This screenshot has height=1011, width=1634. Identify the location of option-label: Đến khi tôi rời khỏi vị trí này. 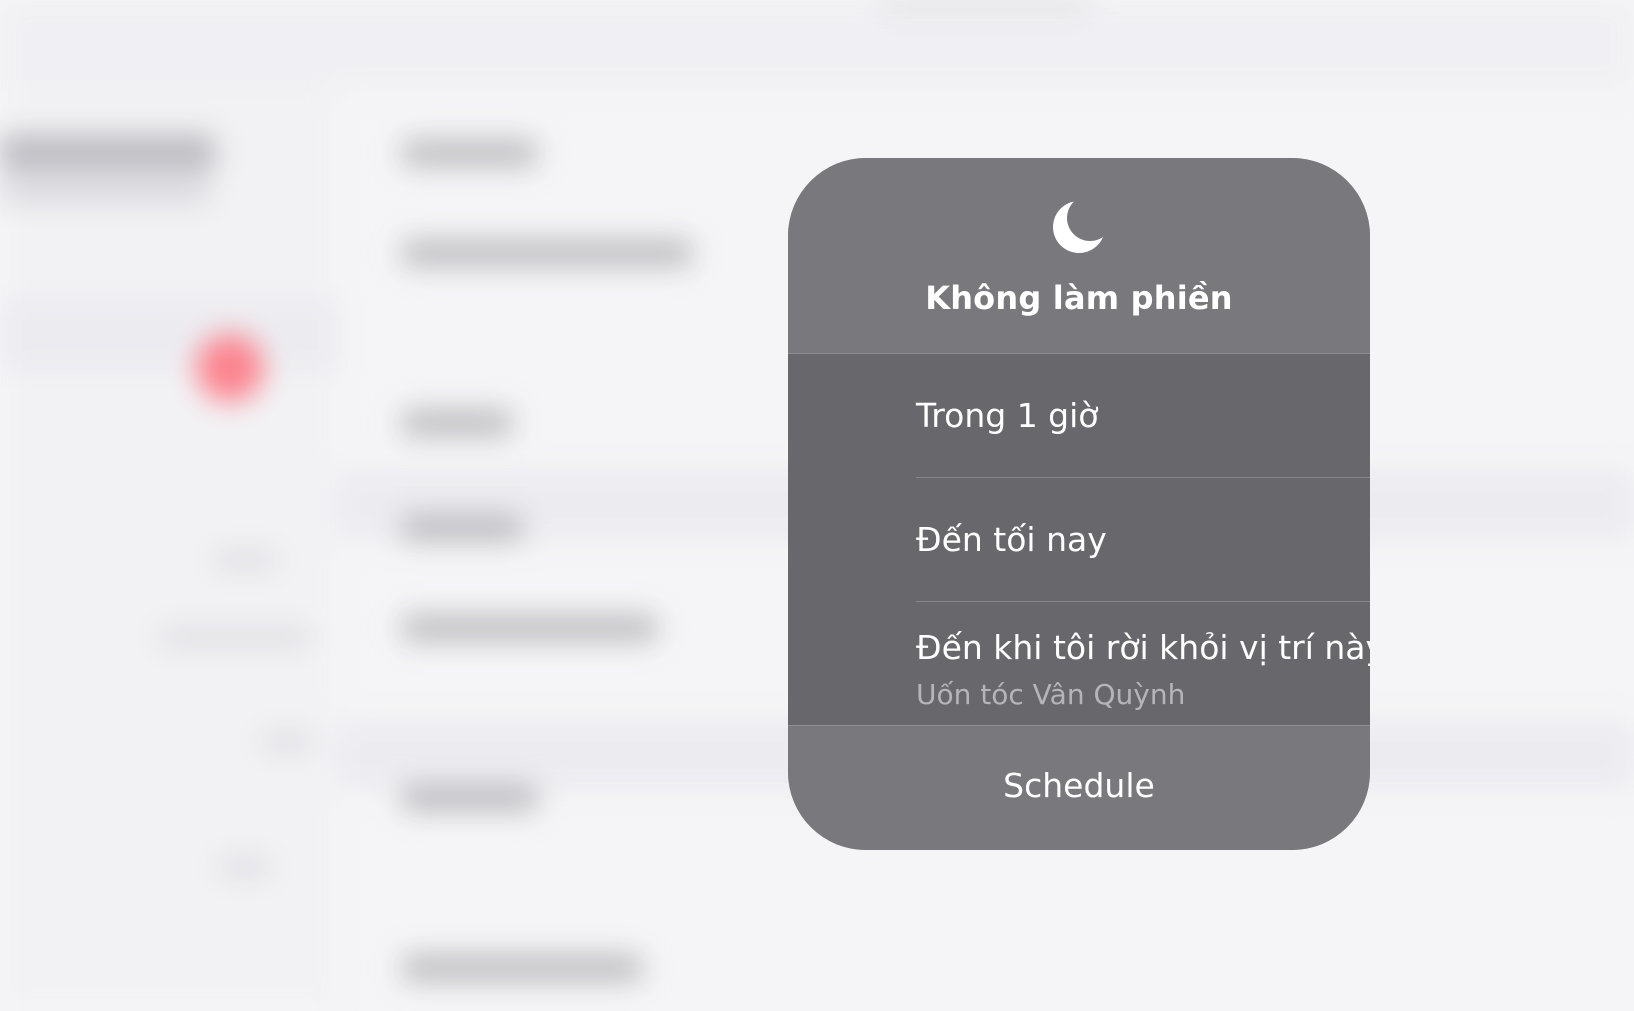
(1143, 647).